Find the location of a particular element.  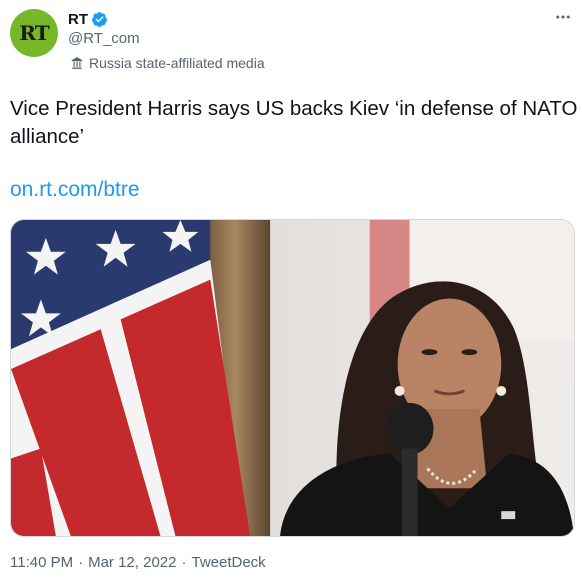

state-media-label: Russia state-affiliated media is located at coordinates (167, 63).